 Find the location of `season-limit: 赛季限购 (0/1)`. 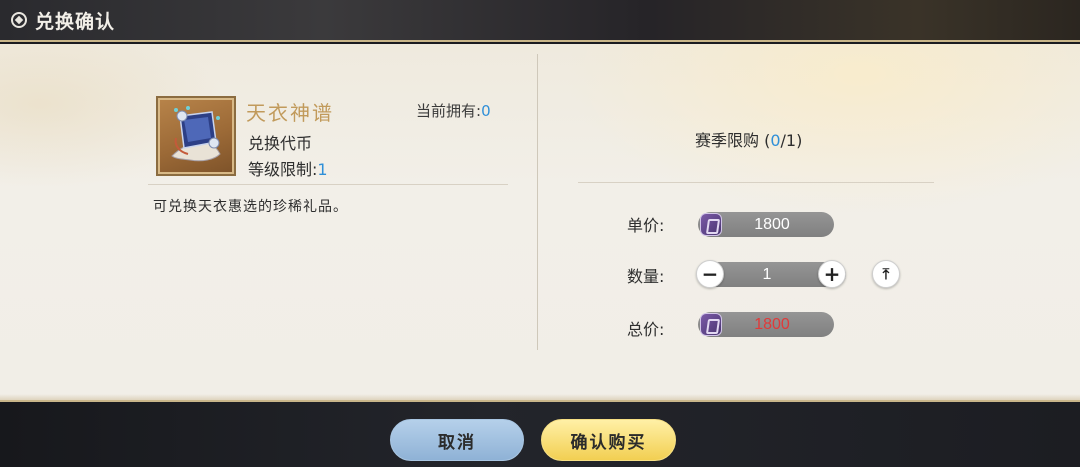

season-limit: 赛季限购 (0/1) is located at coordinates (748, 139).